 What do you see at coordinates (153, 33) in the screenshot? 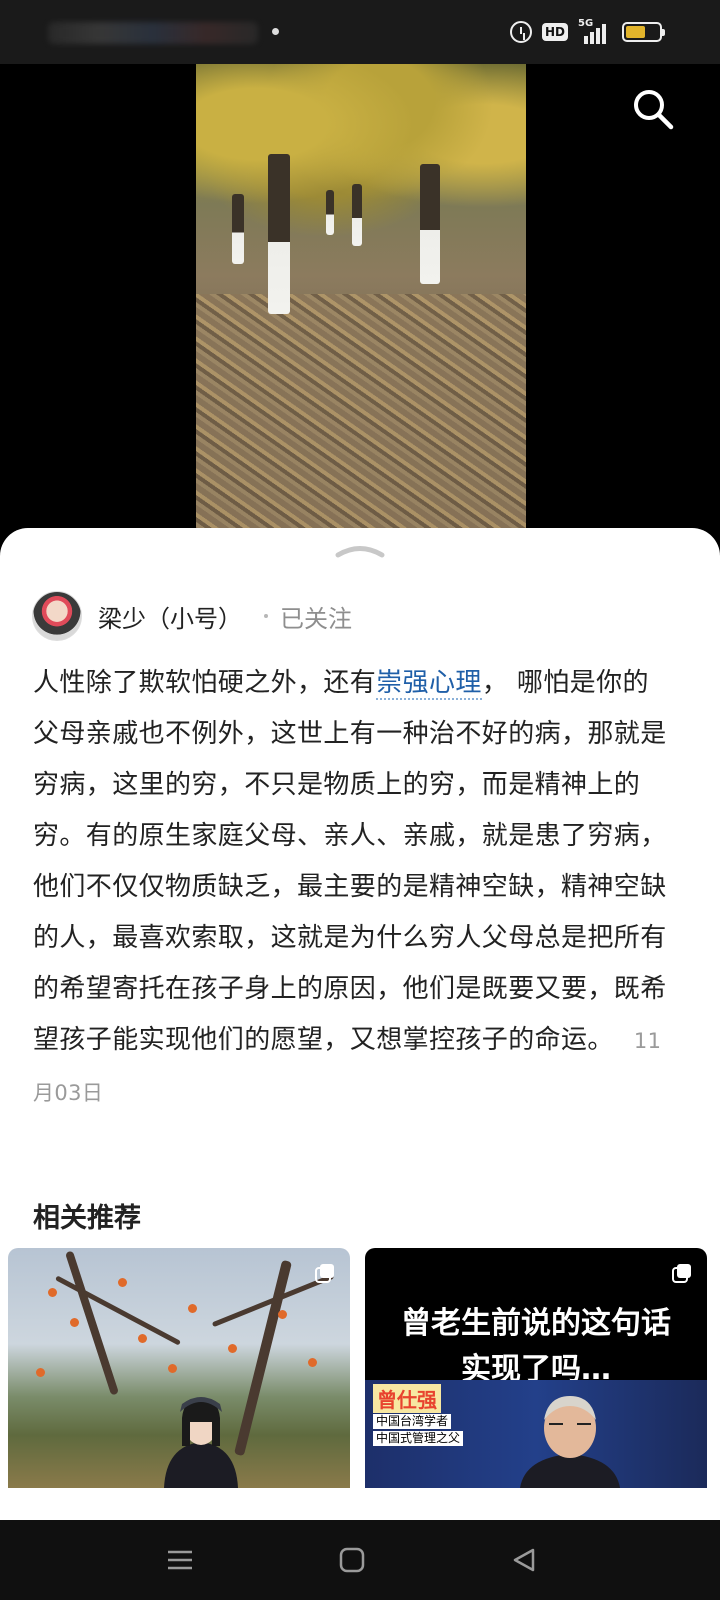
I see `status-notifications-blurred` at bounding box center [153, 33].